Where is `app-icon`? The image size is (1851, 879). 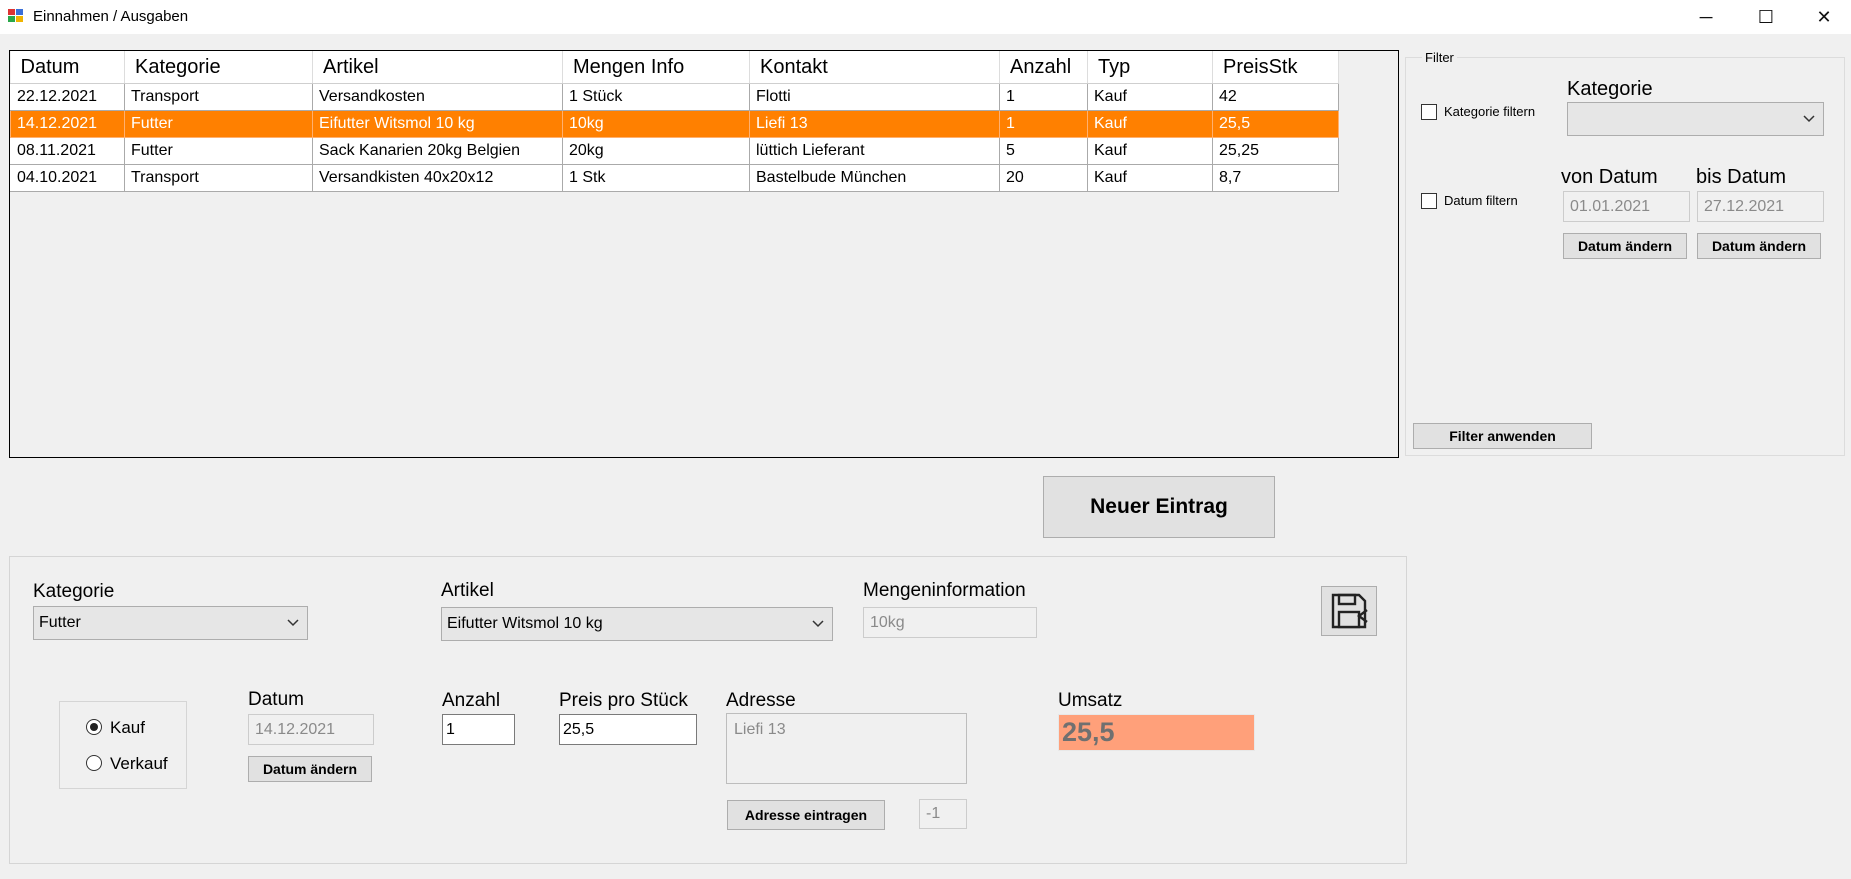
app-icon is located at coordinates (16, 16).